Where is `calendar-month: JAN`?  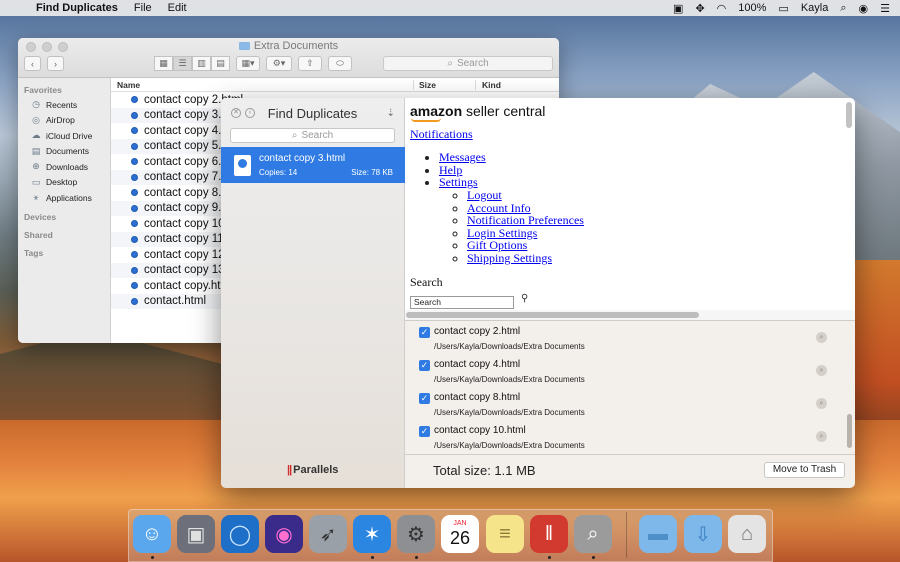 calendar-month: JAN is located at coordinates (460, 523).